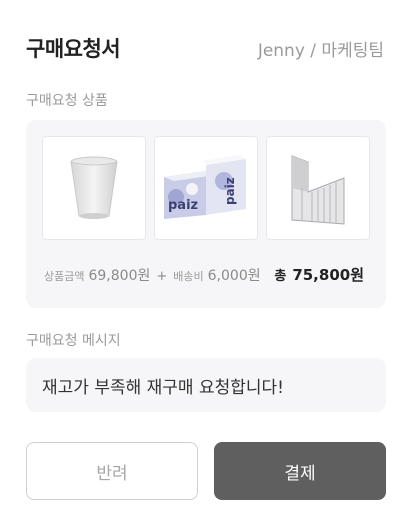 This screenshot has height=526, width=414. I want to click on paper-cup-image, so click(94, 187).